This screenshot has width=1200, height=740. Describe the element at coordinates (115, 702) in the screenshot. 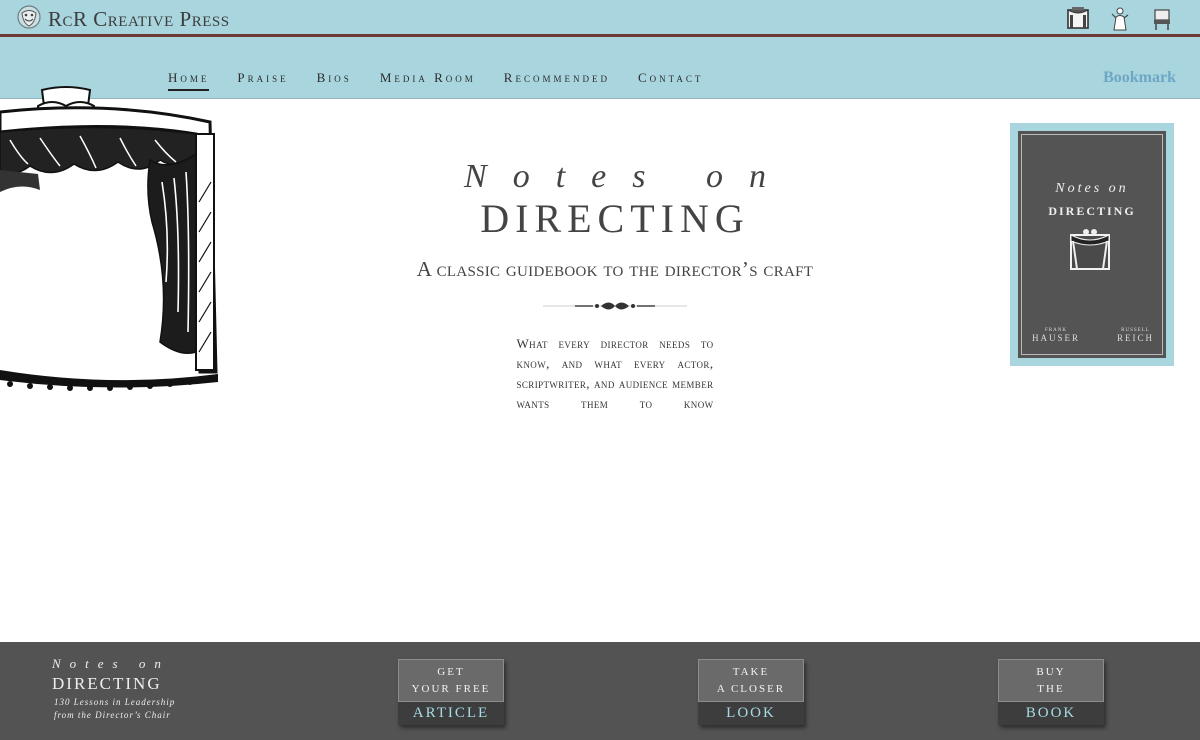

I see `footer-subtitle-line-1: 130 Lessons in Leadership` at that location.